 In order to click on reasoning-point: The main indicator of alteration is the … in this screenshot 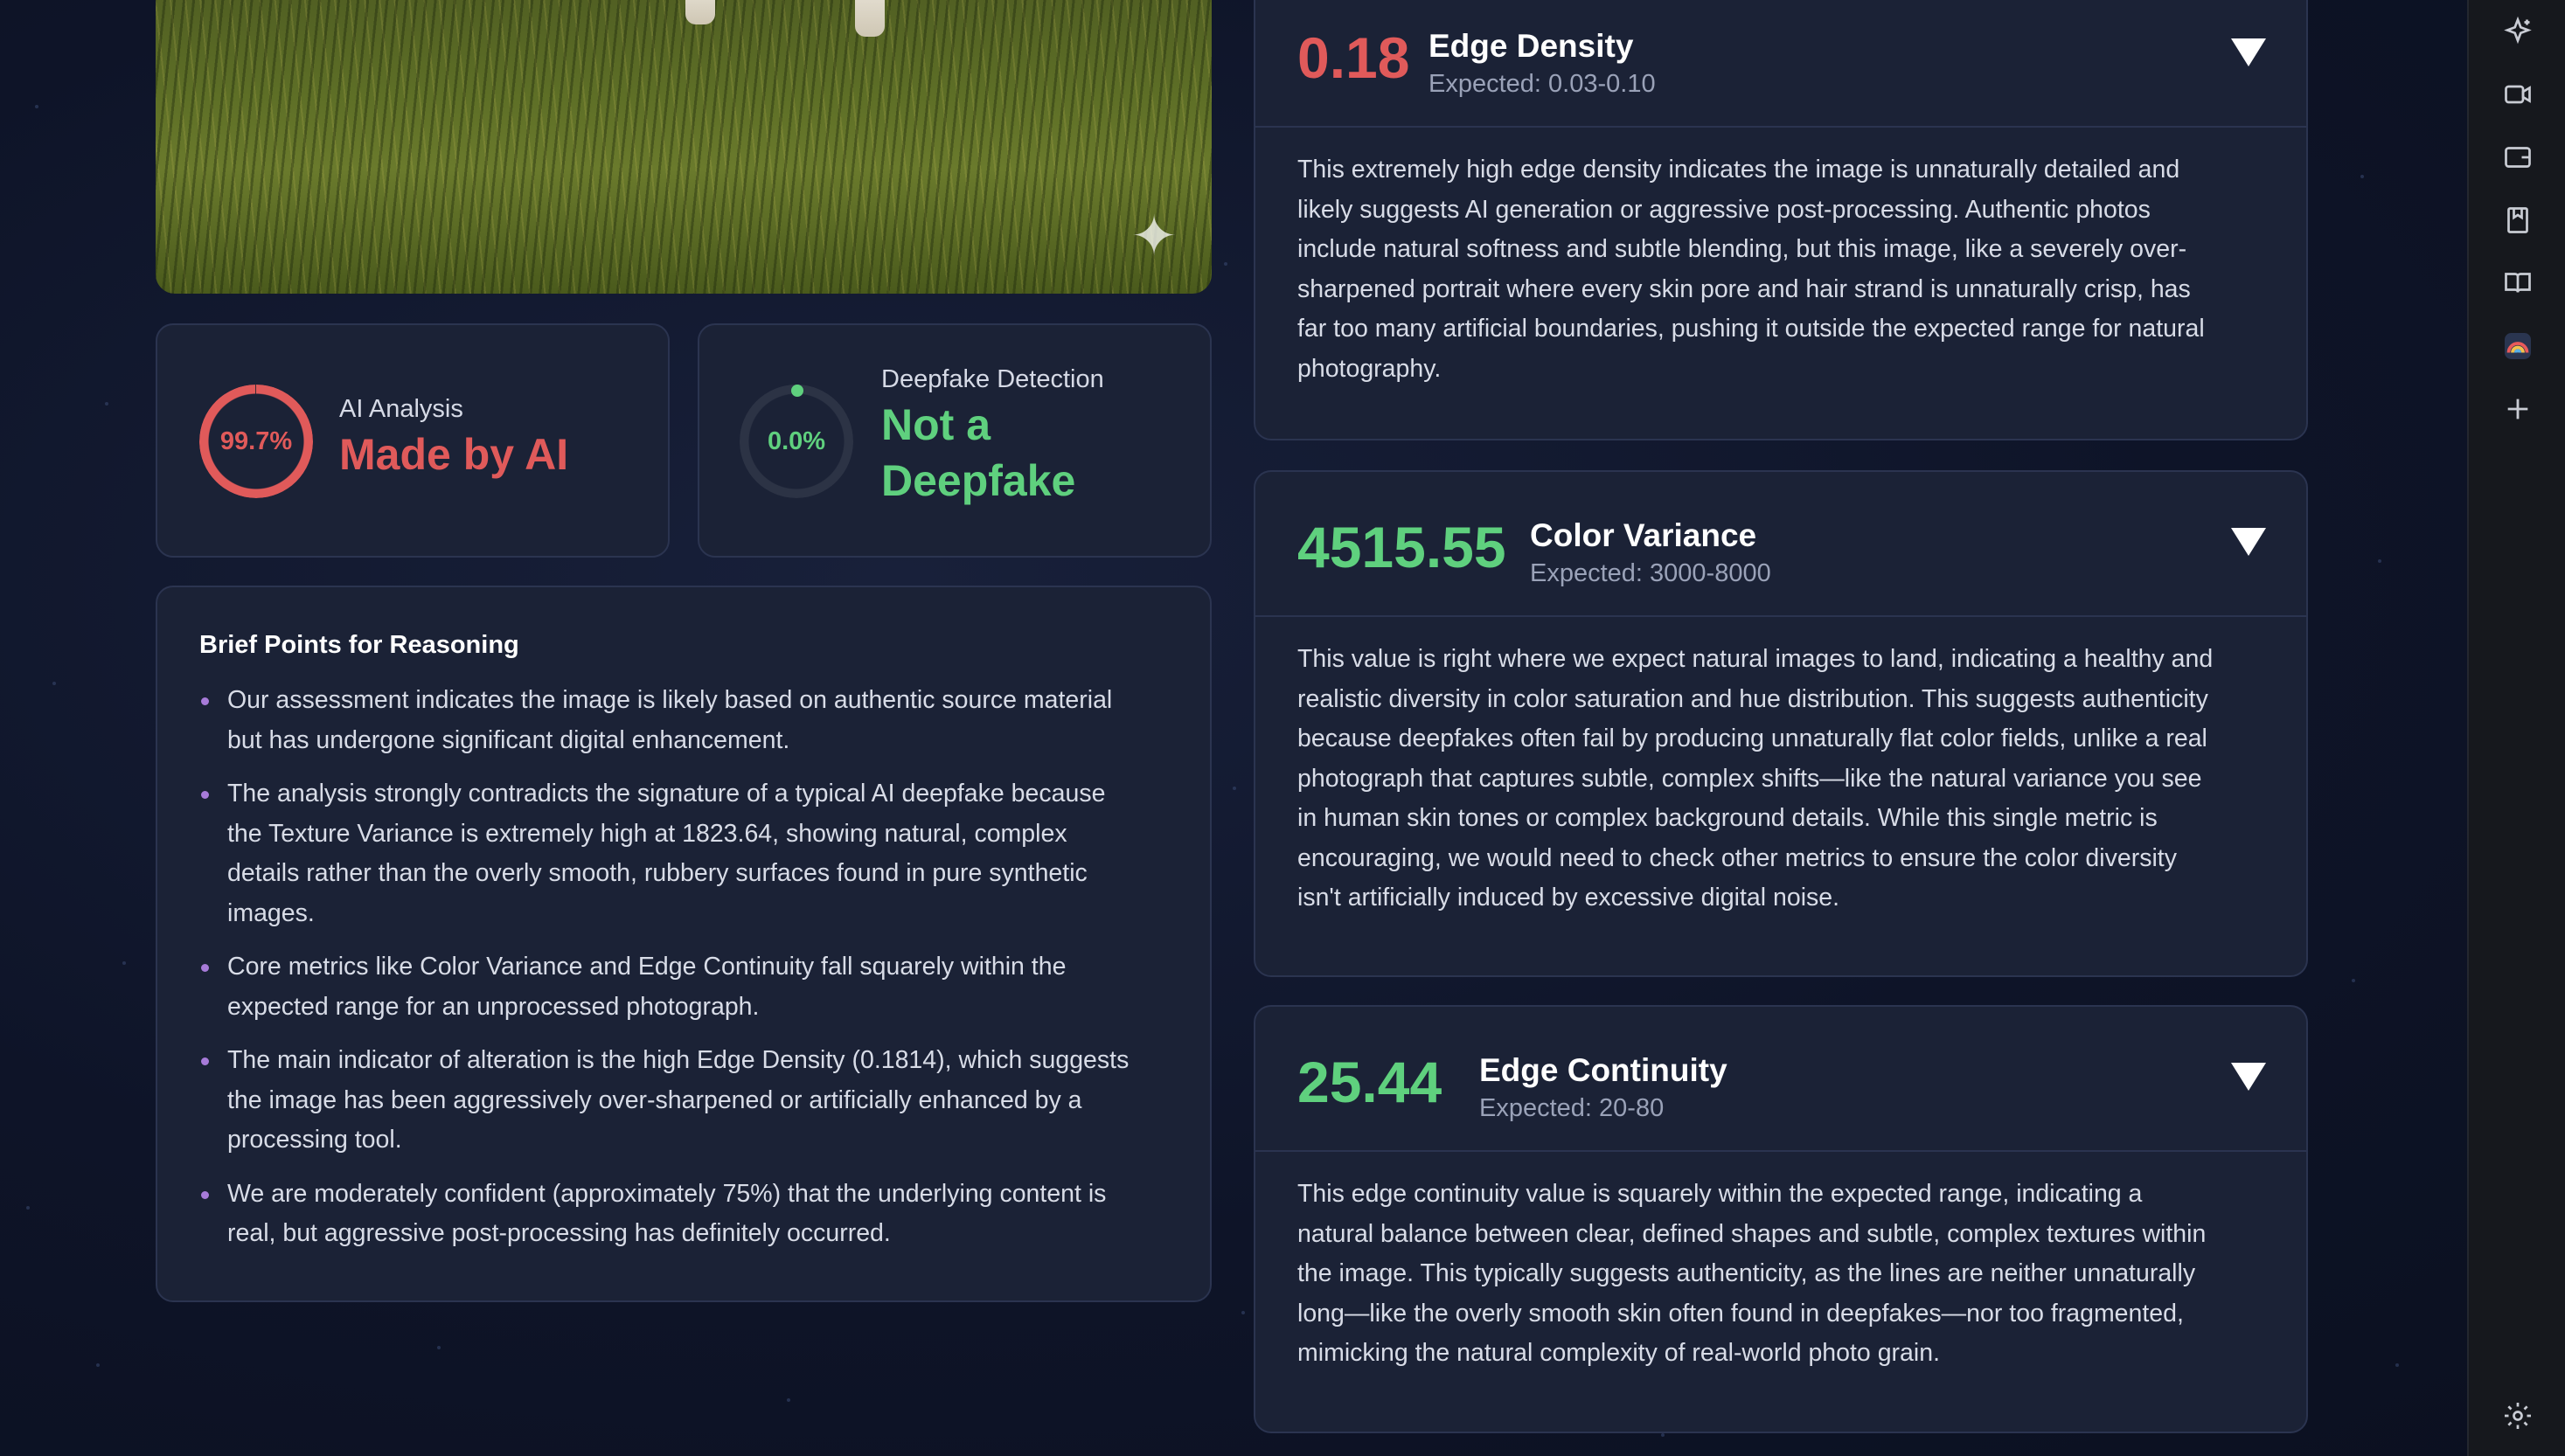, I will do `click(683, 1101)`.